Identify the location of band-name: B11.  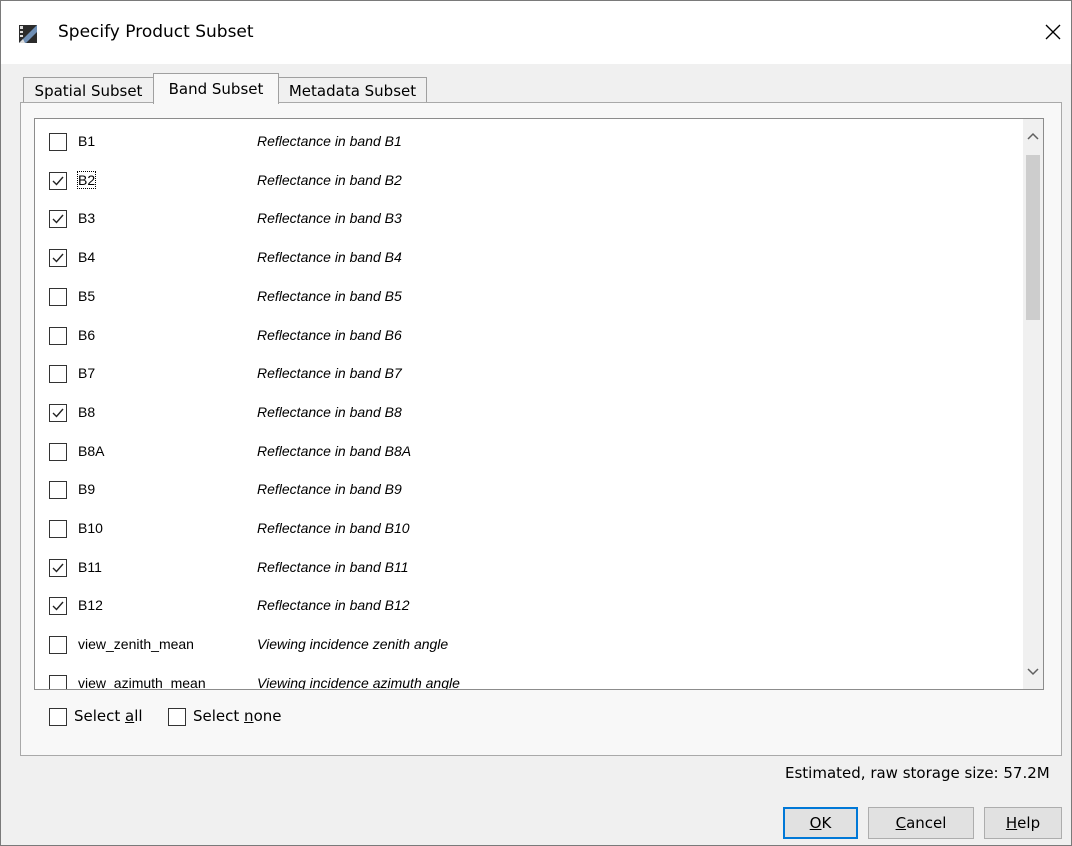
(90, 566).